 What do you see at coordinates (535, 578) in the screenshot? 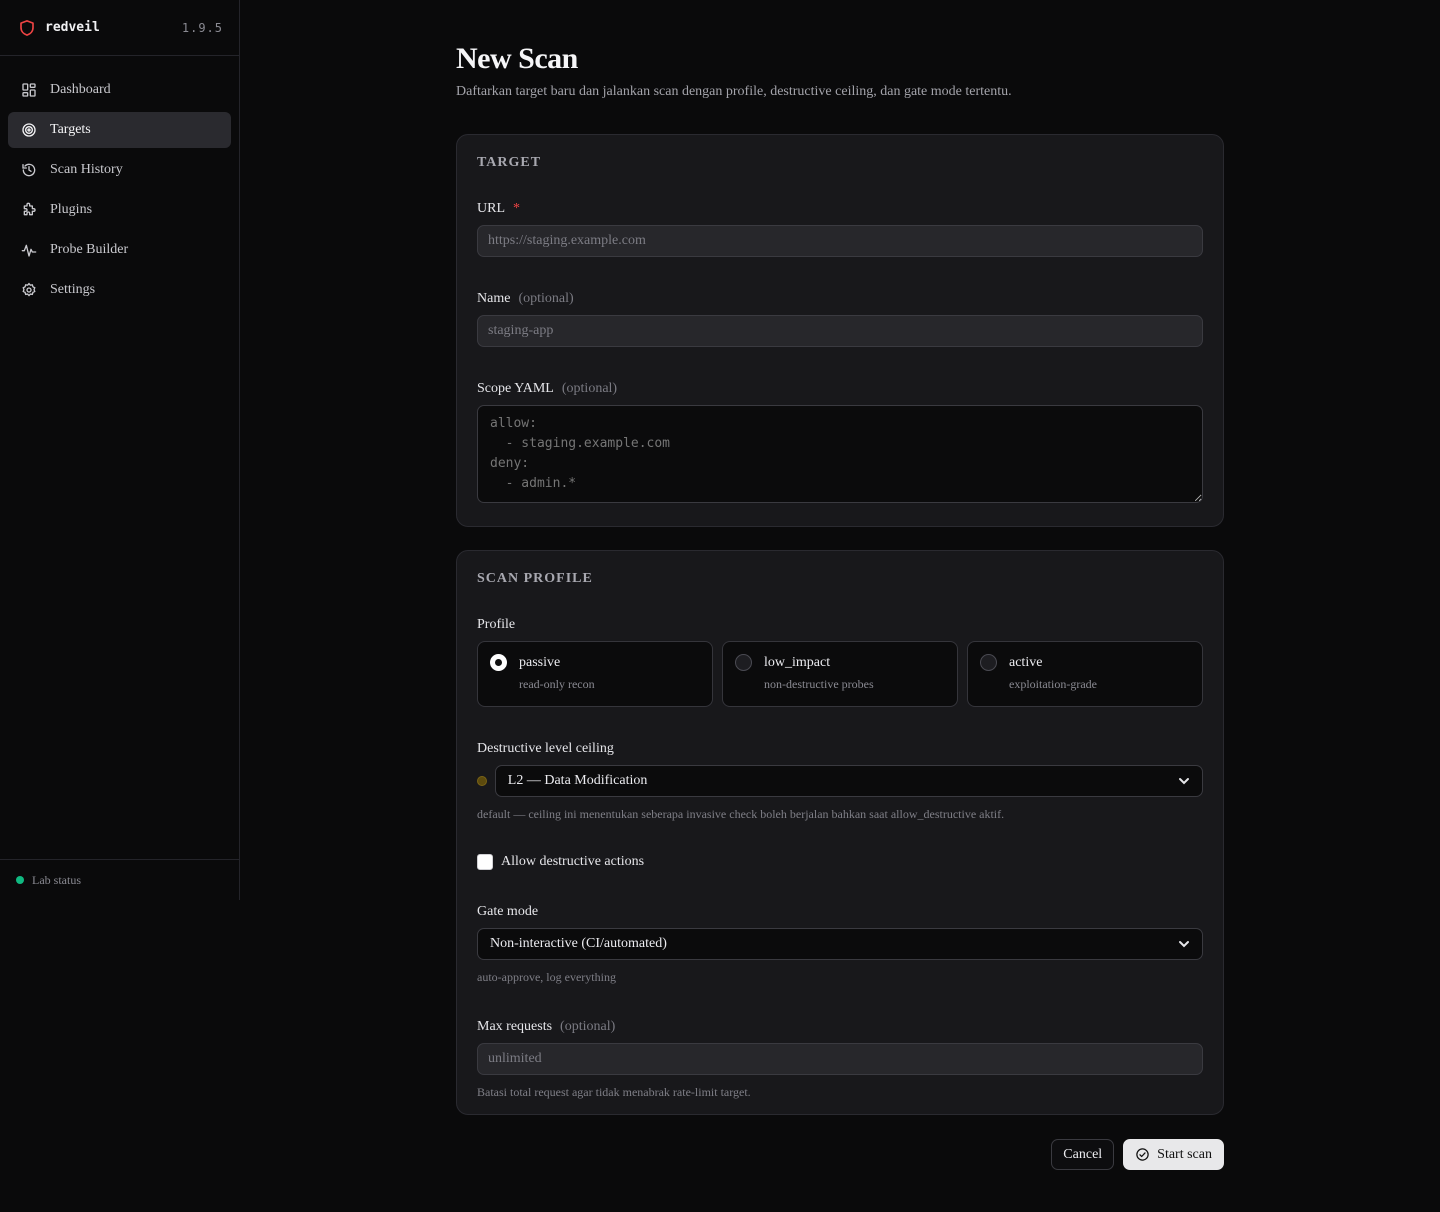
I see `section-title-scan-profile: Scan Profile` at bounding box center [535, 578].